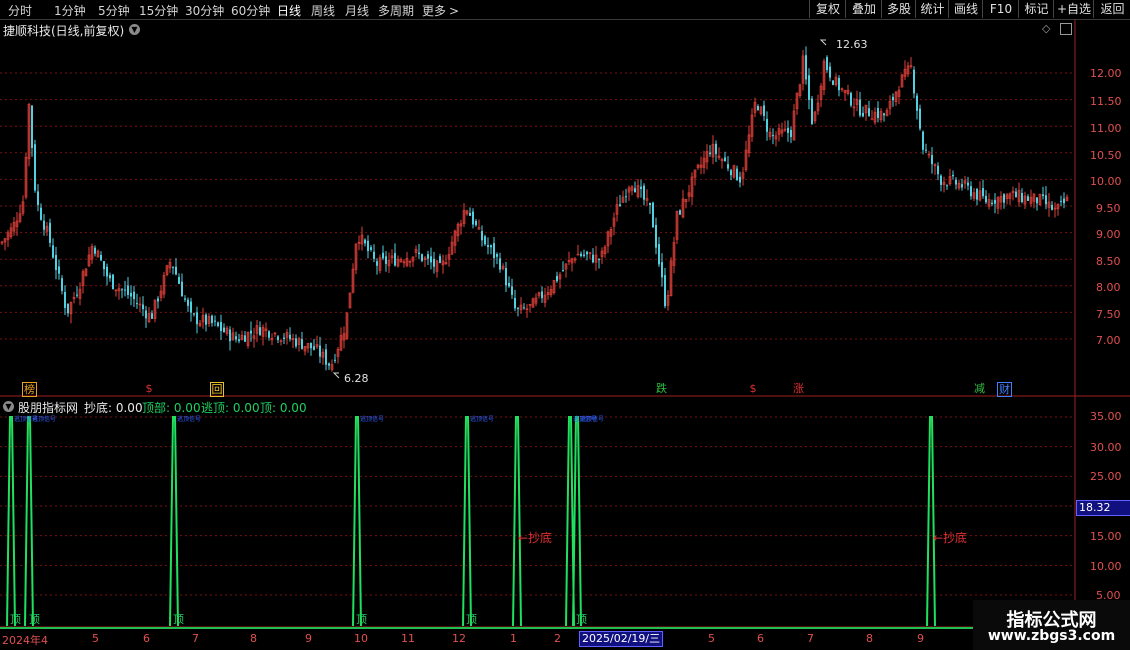 This screenshot has width=1130, height=650. Describe the element at coordinates (1103, 508) in the screenshot. I see `indicator-current-value: 18.32` at that location.